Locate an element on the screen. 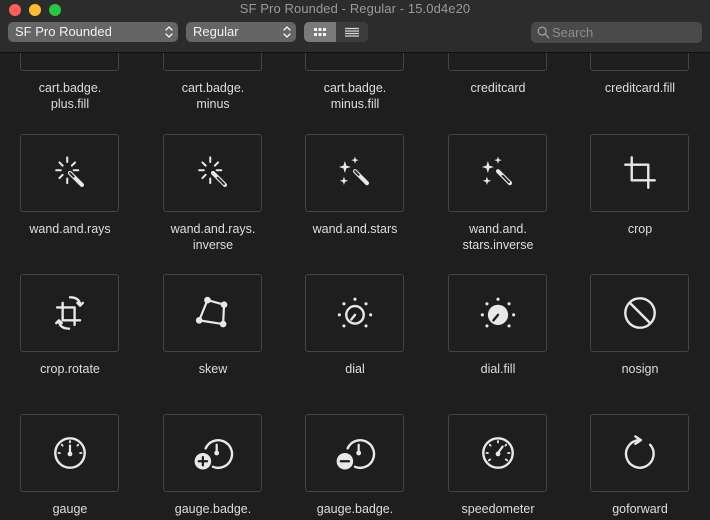 The width and height of the screenshot is (710, 520). symbol-label: dial is located at coordinates (355, 369).